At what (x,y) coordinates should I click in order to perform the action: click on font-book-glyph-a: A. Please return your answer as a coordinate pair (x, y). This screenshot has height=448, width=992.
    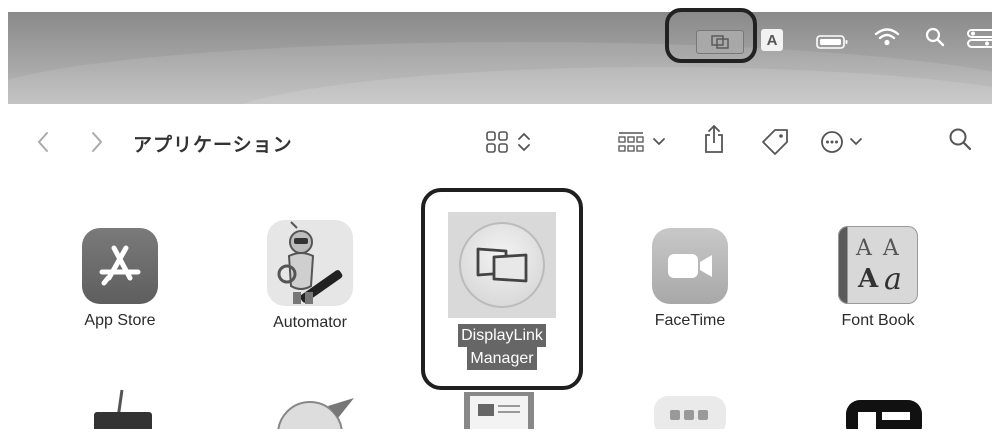
    Looking at the image, I should click on (868, 279).